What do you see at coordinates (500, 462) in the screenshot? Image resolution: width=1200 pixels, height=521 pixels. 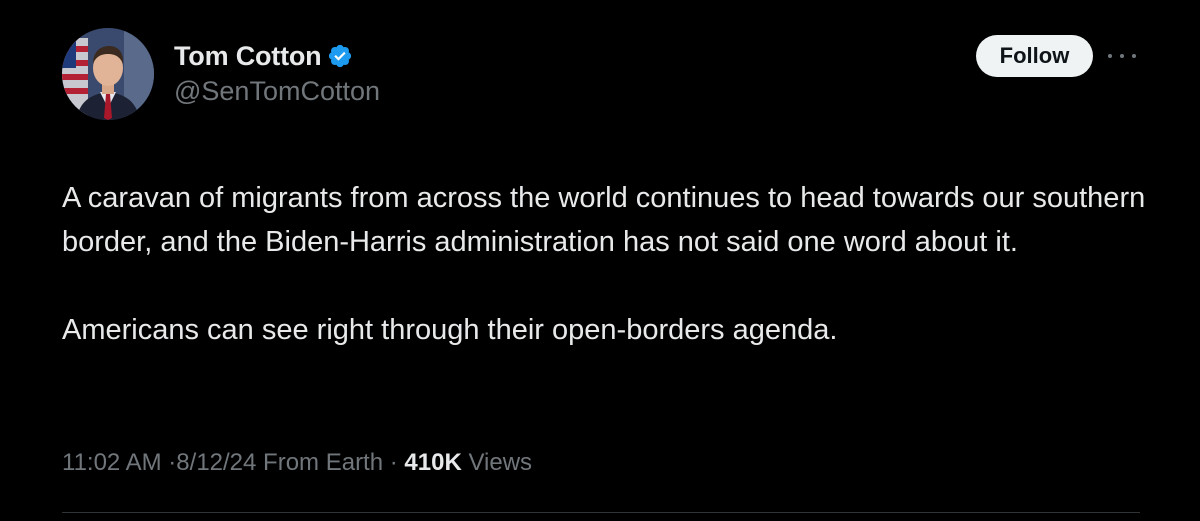 I see `views-label: Views` at bounding box center [500, 462].